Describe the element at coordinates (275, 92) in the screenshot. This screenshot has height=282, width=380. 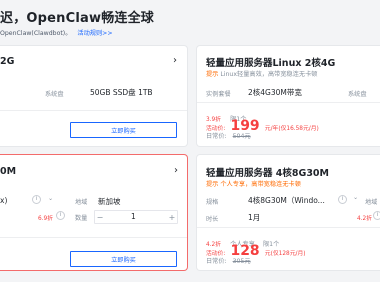
I see `spec-value: 2核4G30M带宽` at that location.